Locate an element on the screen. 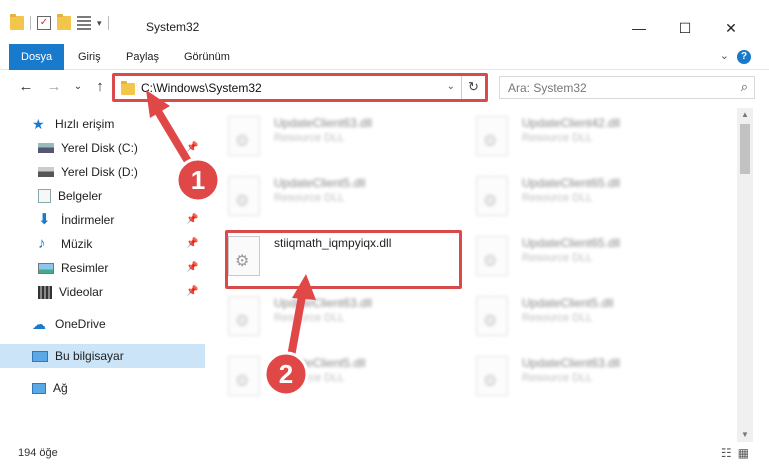 The width and height of the screenshot is (769, 473). sidebar-item-network: Ağ is located at coordinates (102, 388).